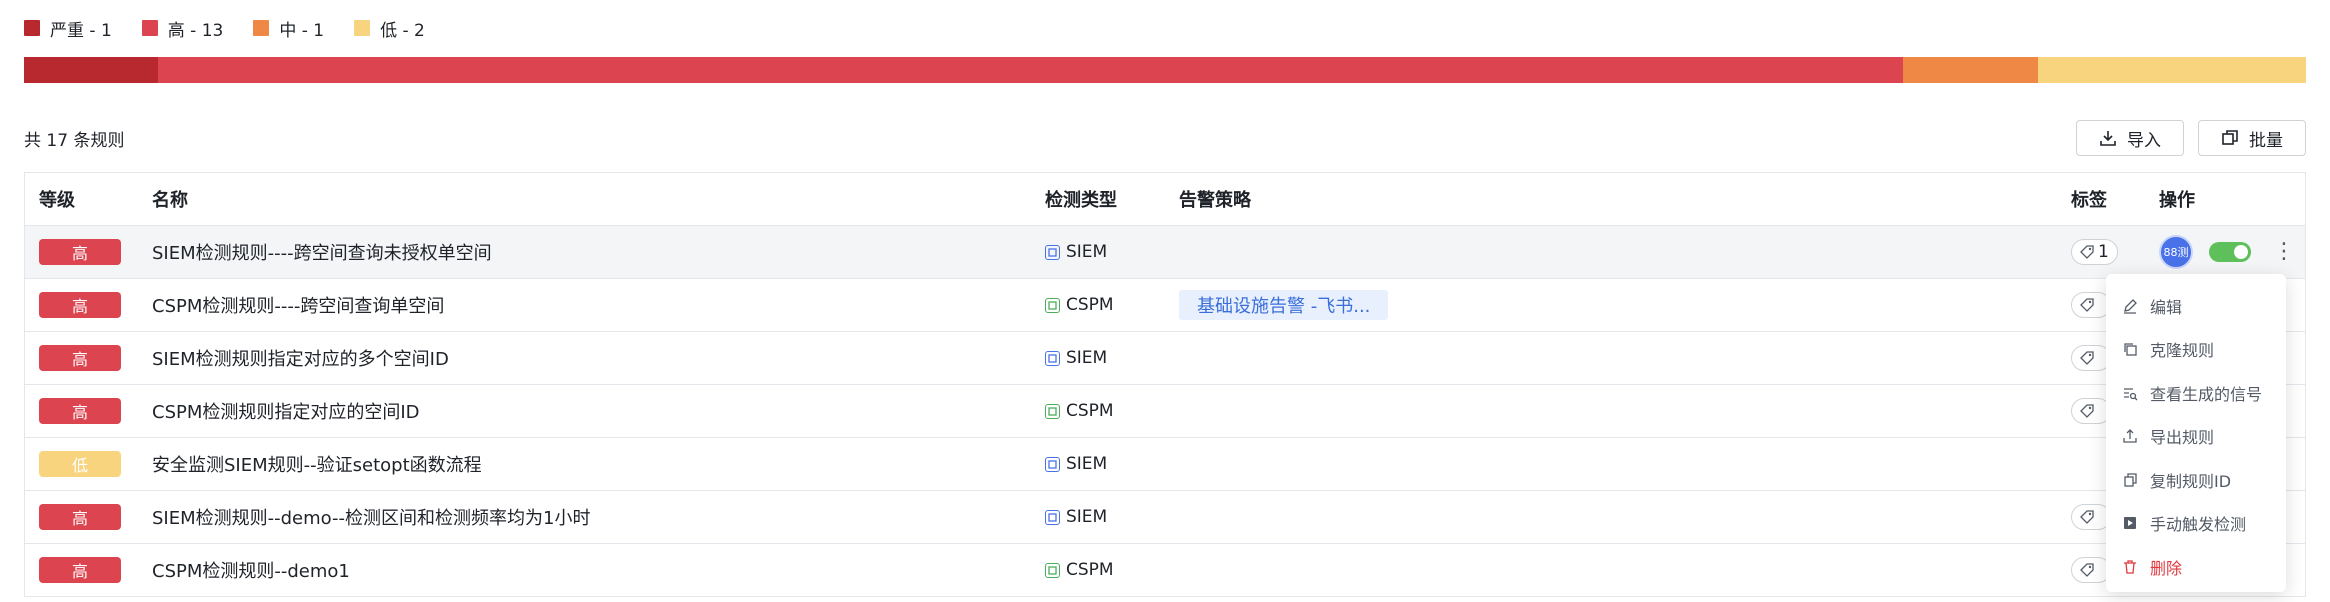 This screenshot has height=602, width=2330. I want to click on header-policy: 告警策略, so click(1215, 199).